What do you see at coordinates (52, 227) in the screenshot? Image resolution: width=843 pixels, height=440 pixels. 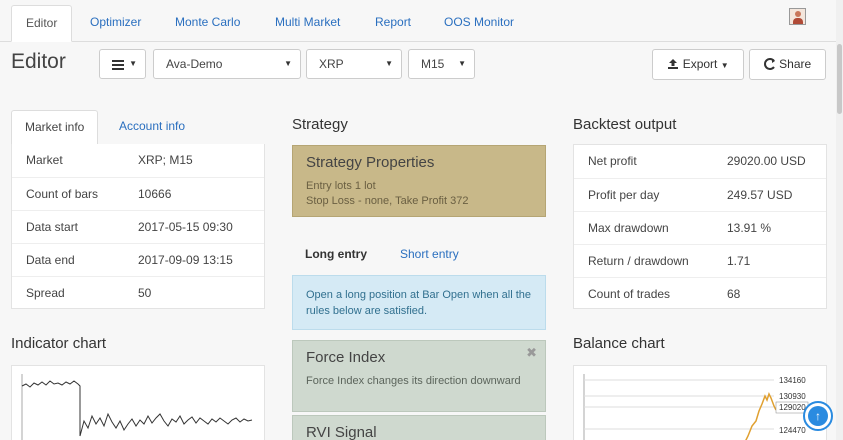 I see `row-key: Data start` at bounding box center [52, 227].